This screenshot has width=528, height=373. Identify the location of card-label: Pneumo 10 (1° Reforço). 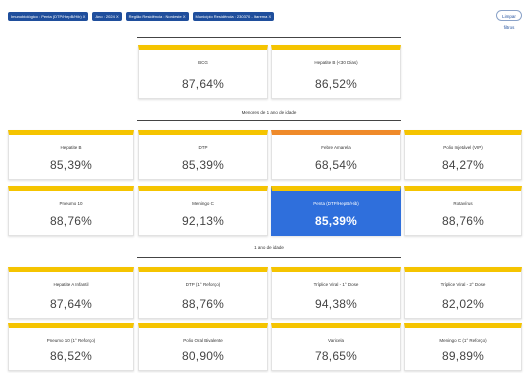
(71, 340).